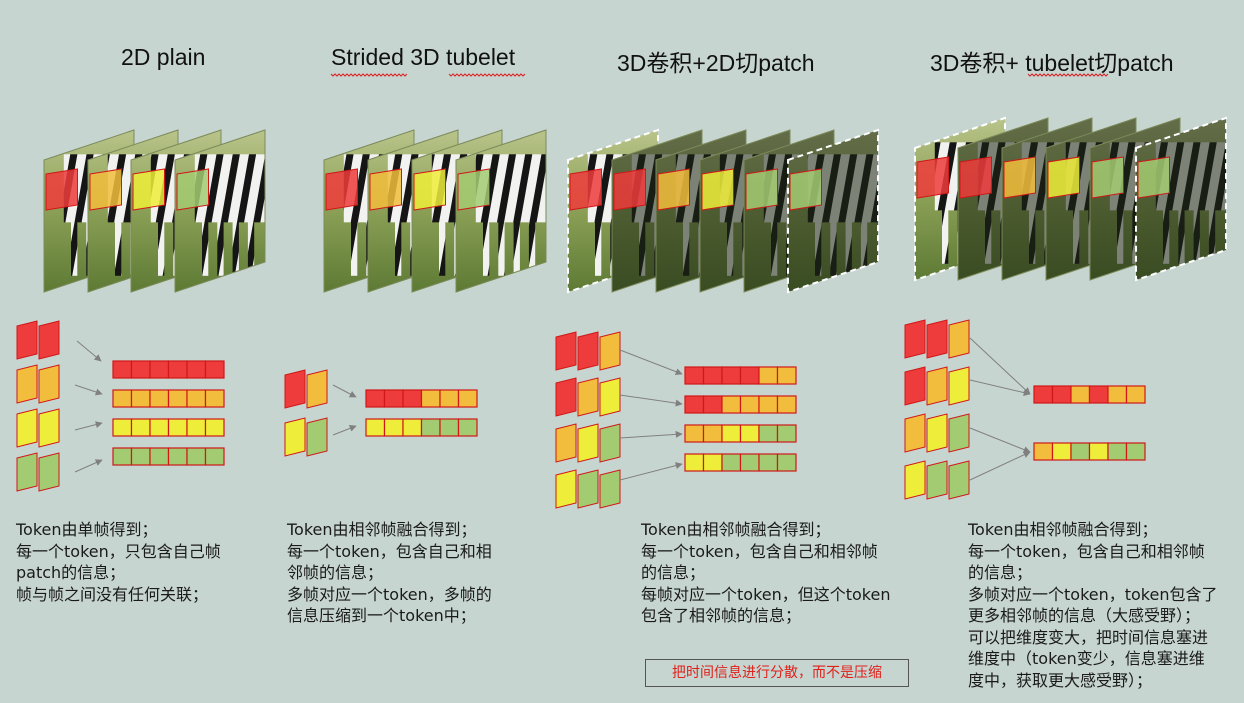  What do you see at coordinates (719, 75) in the screenshot?
I see `squiggle-underlines` at bounding box center [719, 75].